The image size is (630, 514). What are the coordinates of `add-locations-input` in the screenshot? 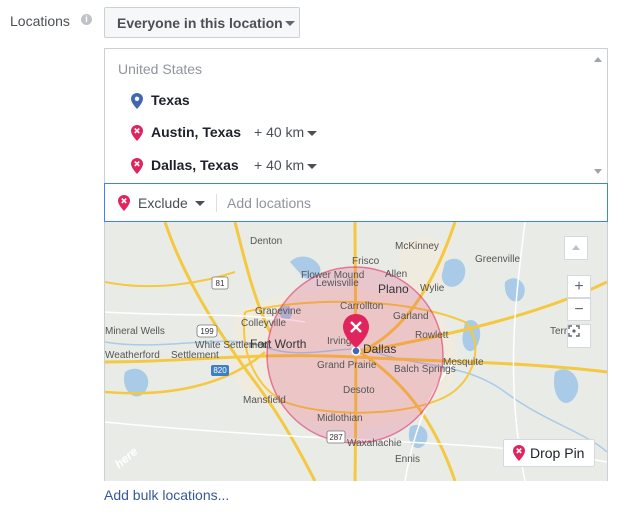 It's located at (407, 203).